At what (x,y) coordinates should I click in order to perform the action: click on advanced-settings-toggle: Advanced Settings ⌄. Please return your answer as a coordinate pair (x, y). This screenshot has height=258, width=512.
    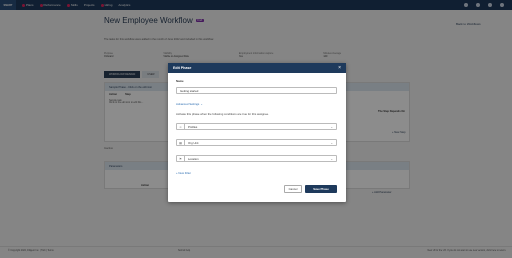
    Looking at the image, I should click on (189, 104).